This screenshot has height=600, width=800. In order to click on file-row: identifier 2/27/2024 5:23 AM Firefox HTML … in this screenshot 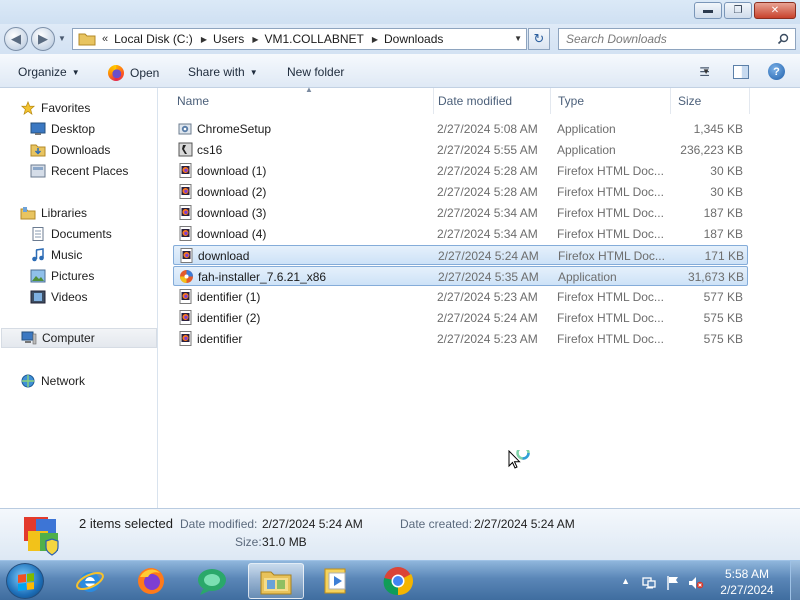, I will do `click(460, 339)`.